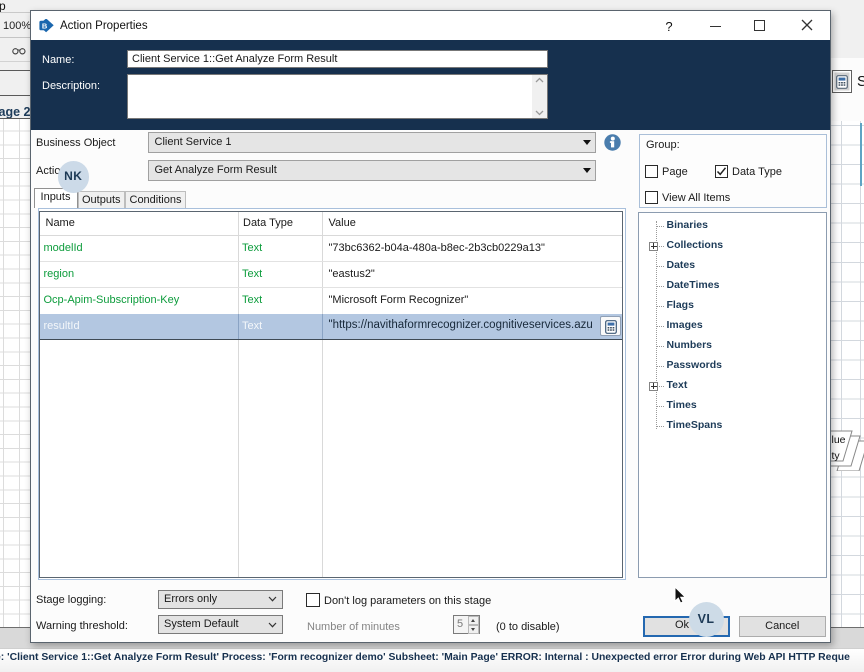  What do you see at coordinates (45, 25) in the screenshot?
I see `svg-text: B` at bounding box center [45, 25].